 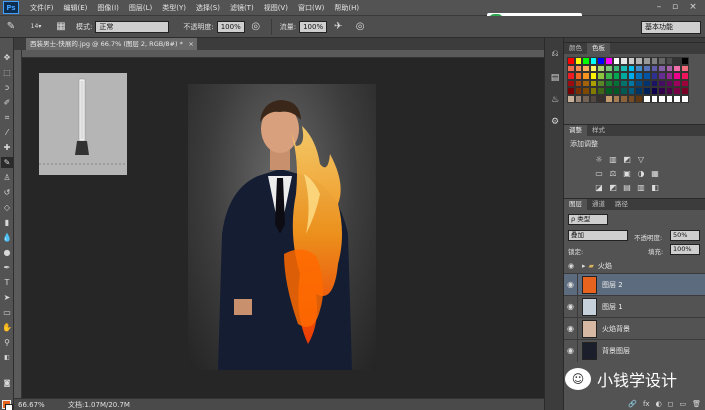 I want to click on gradient-map-icon: ▥, so click(x=641, y=188).